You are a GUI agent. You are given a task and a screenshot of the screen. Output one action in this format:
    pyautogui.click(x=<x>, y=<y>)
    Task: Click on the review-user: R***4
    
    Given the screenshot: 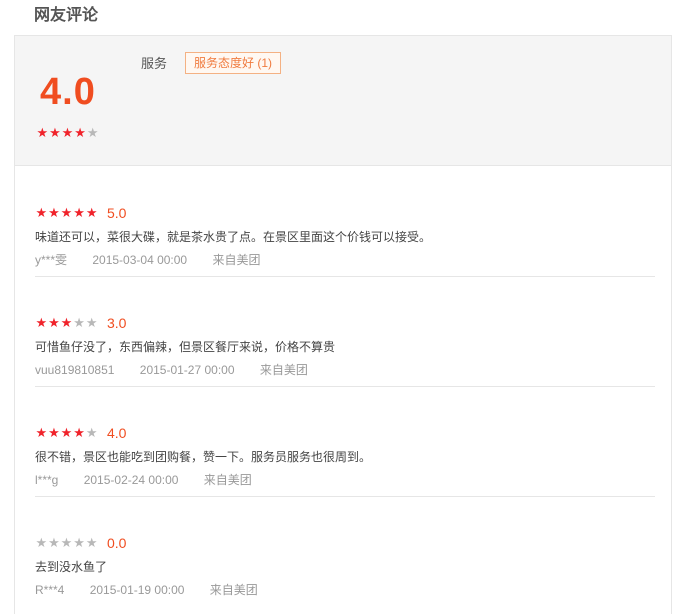 What is the action you would take?
    pyautogui.click(x=50, y=590)
    